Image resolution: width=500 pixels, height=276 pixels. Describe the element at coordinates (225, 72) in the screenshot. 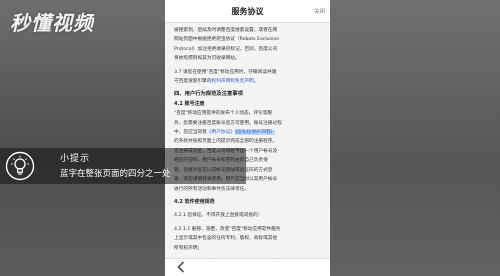

I see `content-line: 3.7 请您在使用"百度"移动应用时，仔细阅读并遵` at that location.